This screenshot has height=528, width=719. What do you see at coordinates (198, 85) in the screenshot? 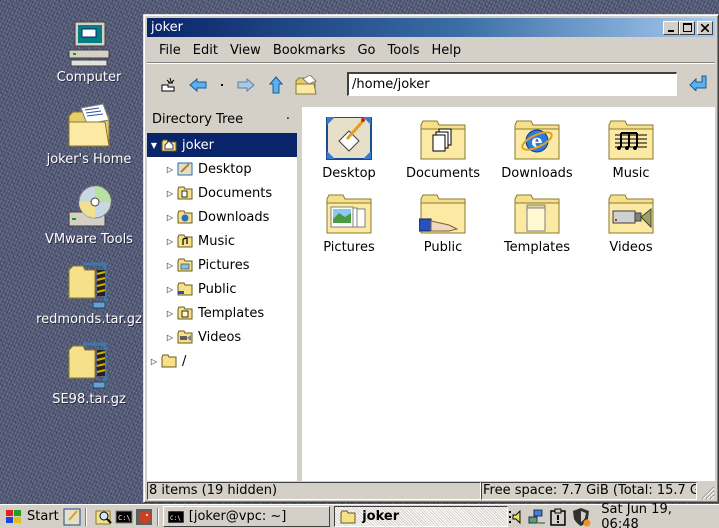
I see `back-button` at bounding box center [198, 85].